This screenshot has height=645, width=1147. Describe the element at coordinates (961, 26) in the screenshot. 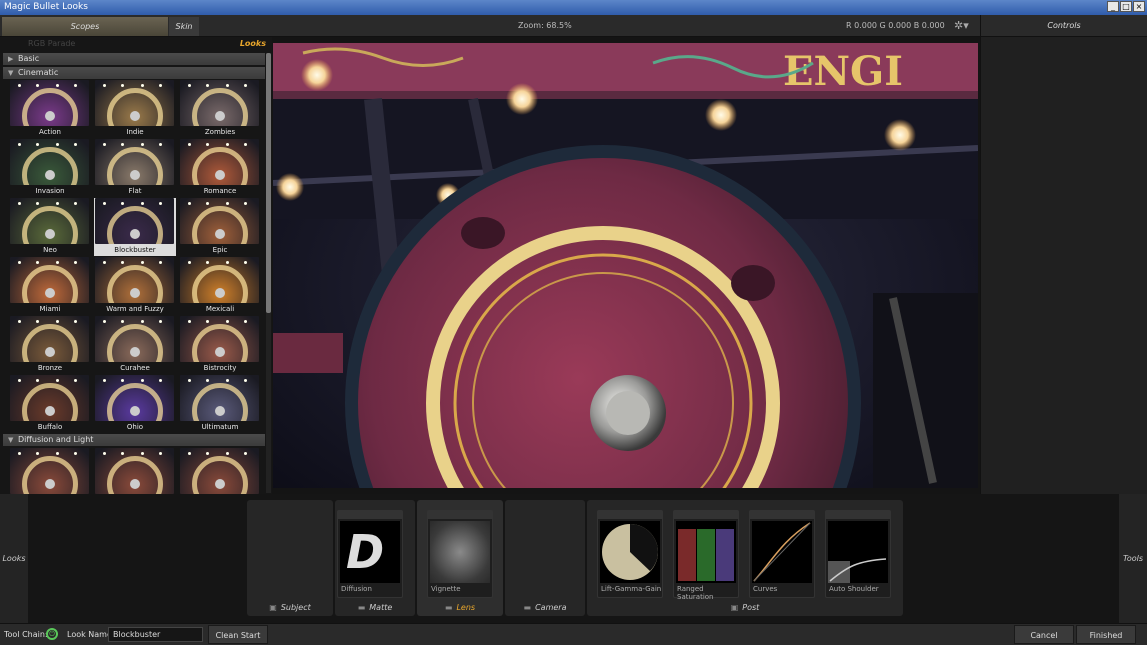

I see `gear-icon: ✲▾` at that location.